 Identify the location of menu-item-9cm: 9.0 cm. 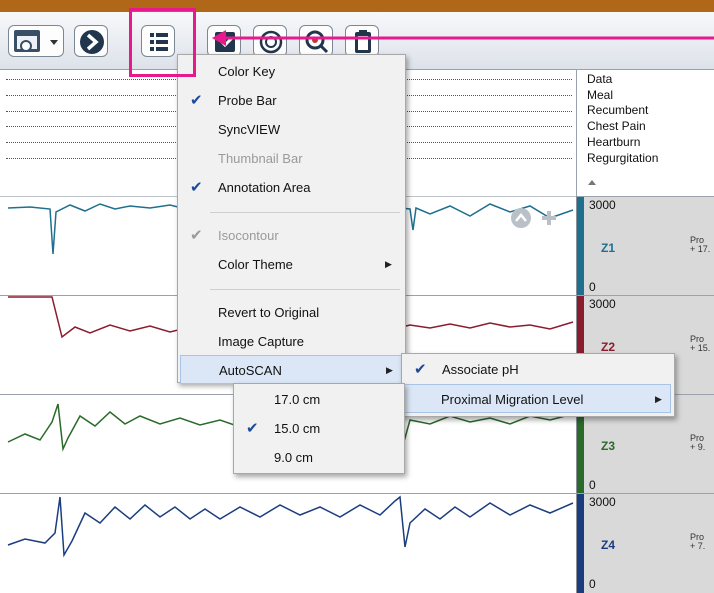
(319, 457).